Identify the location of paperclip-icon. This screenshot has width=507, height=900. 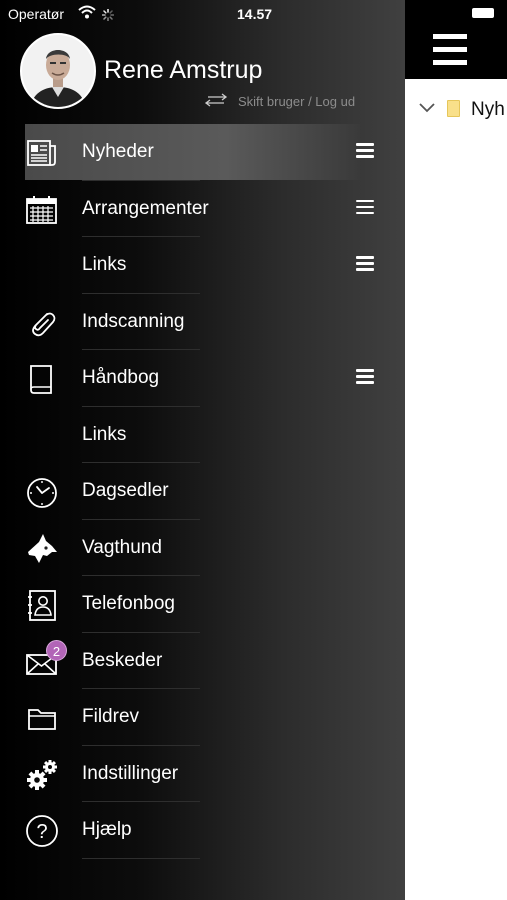
(42, 323).